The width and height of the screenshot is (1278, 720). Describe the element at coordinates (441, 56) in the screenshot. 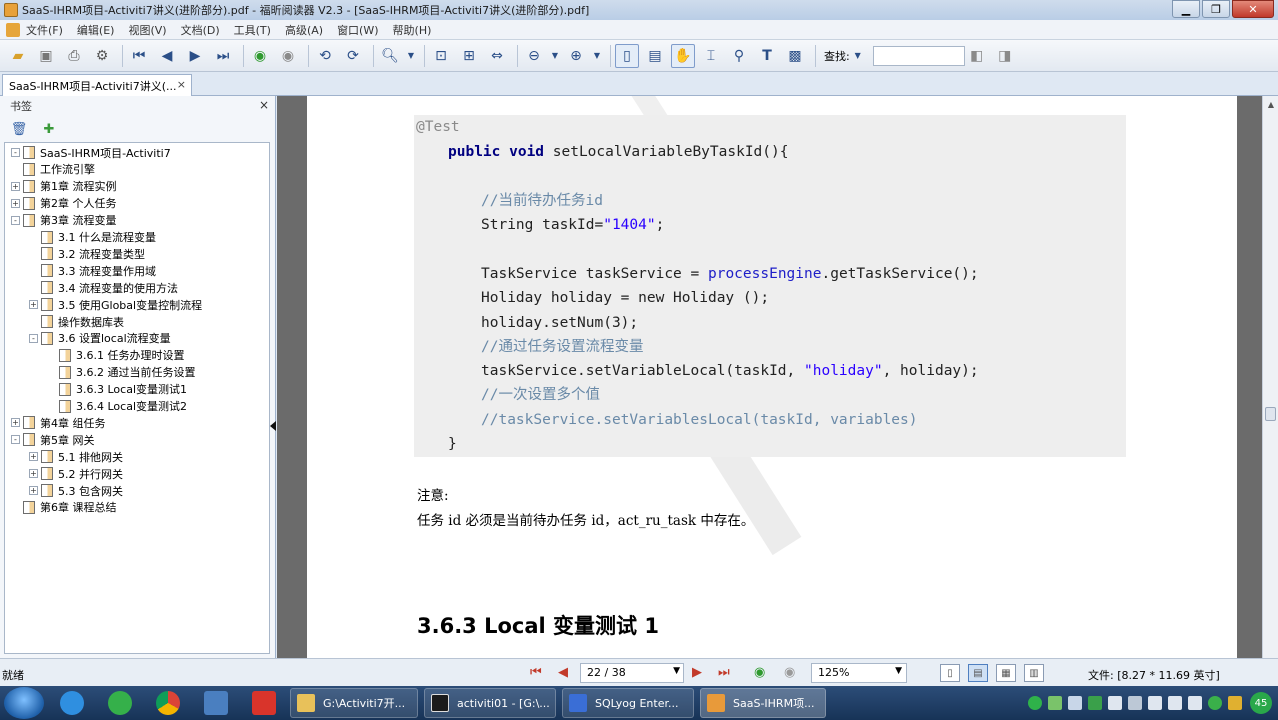

I see `actual-size-icon: ⊡` at that location.